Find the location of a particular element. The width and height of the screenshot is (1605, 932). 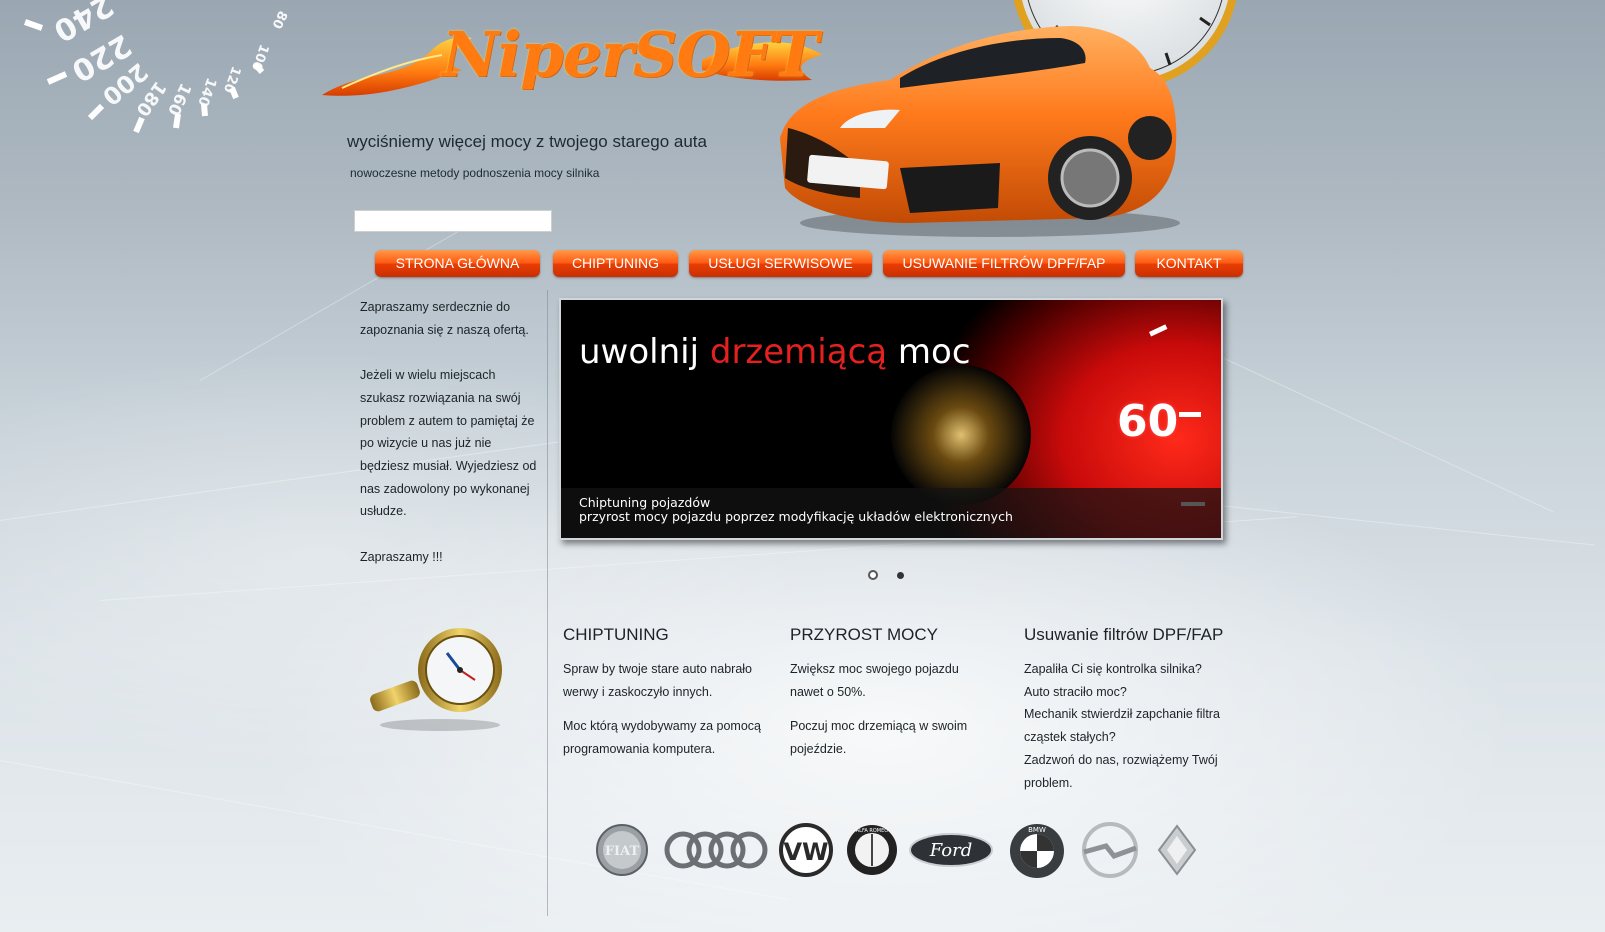

bmw-logo: BMW is located at coordinates (1037, 851).